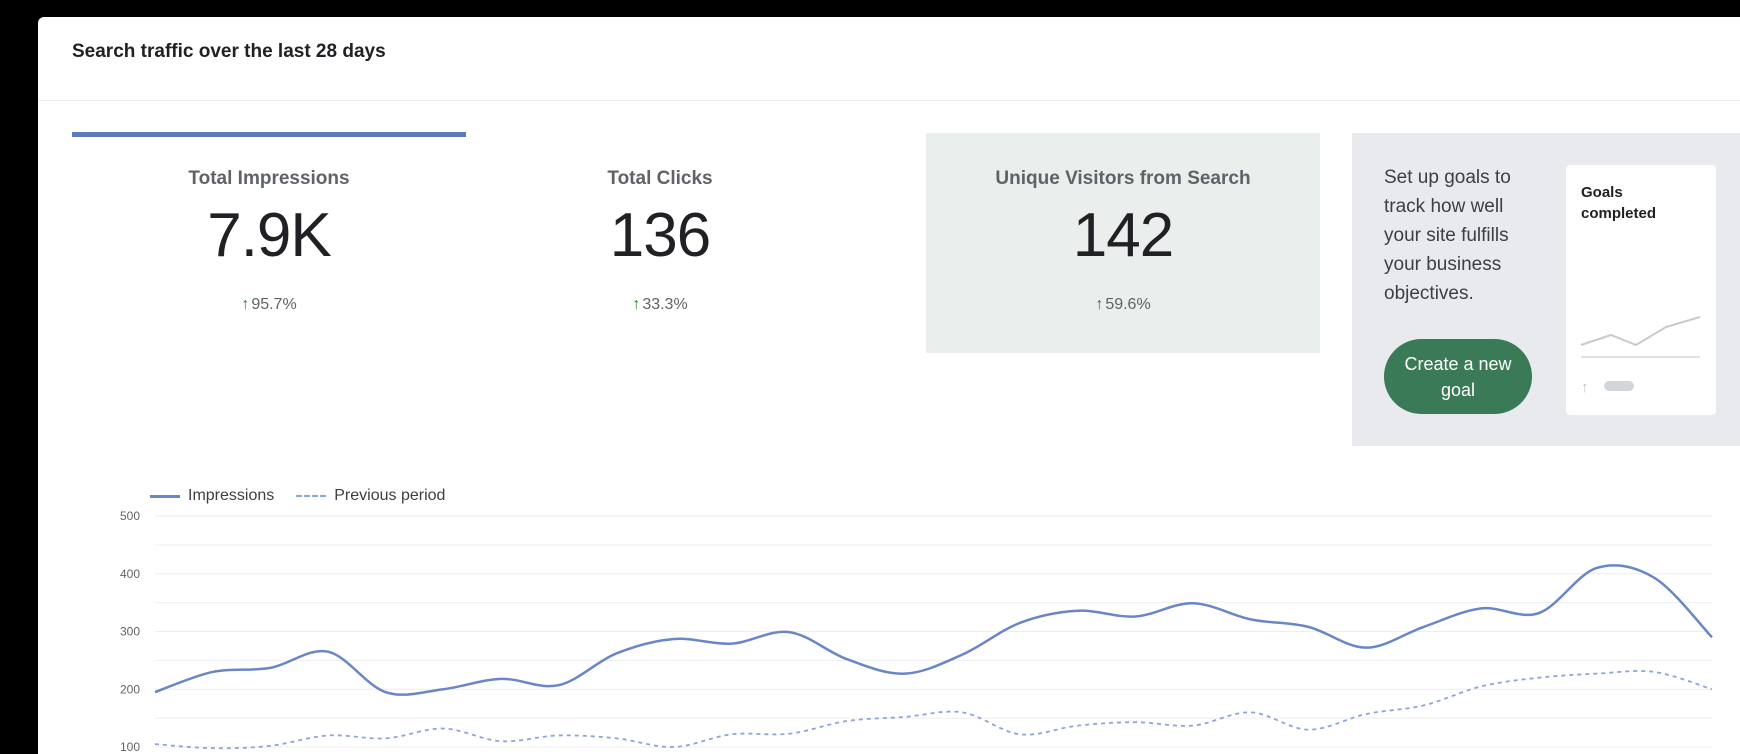 The image size is (1740, 754). I want to click on y-tick-label: 300, so click(130, 632).